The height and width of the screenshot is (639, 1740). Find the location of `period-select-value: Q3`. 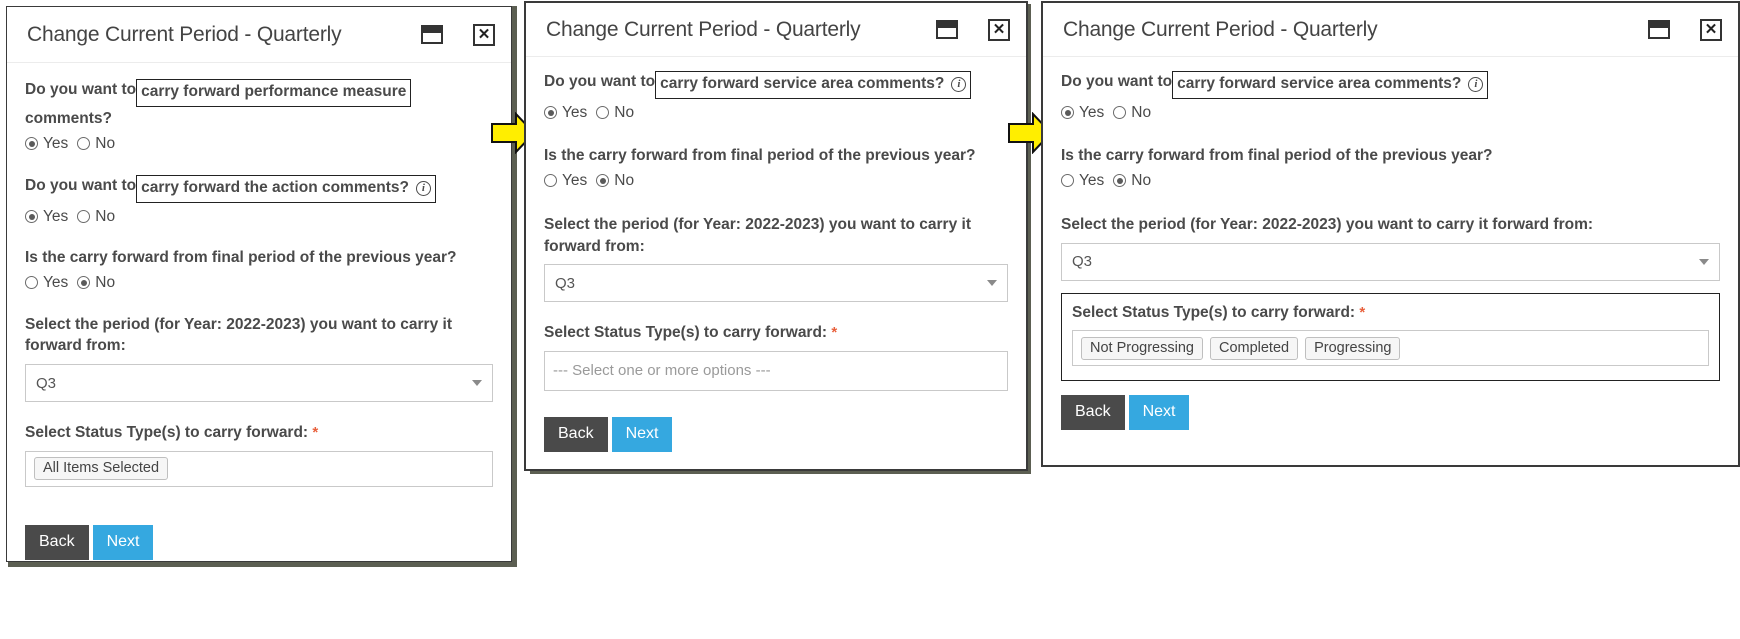

period-select-value: Q3 is located at coordinates (565, 283).